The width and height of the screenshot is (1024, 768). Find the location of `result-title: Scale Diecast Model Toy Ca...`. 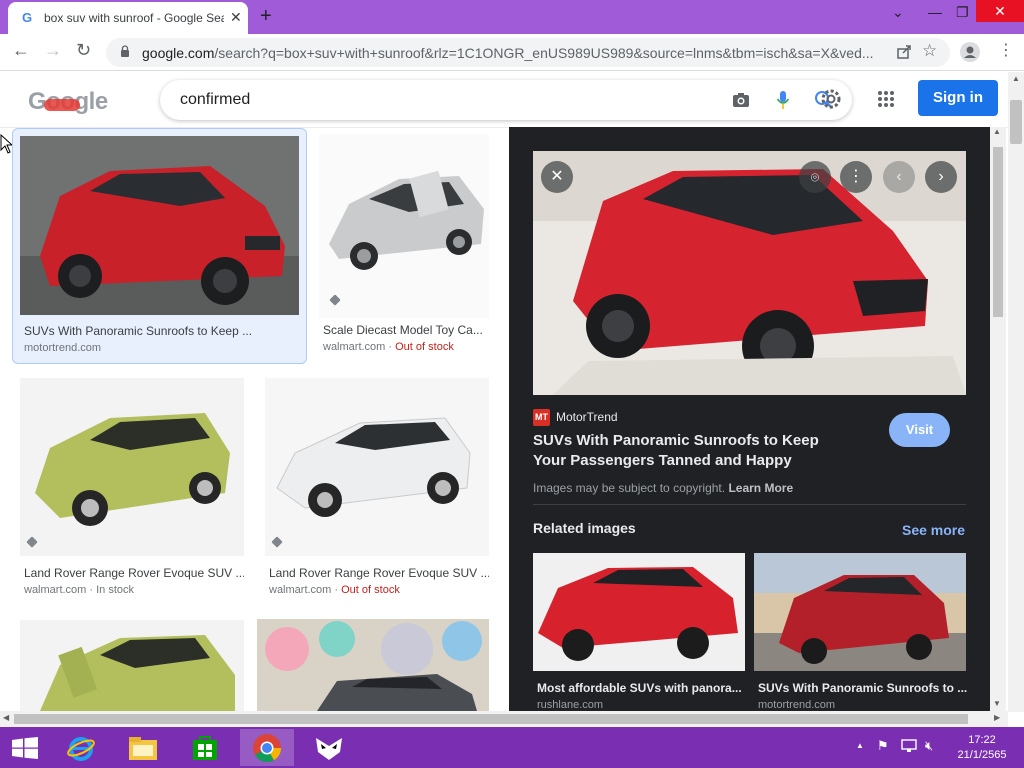

result-title: Scale Diecast Model Toy Ca... is located at coordinates (408, 330).